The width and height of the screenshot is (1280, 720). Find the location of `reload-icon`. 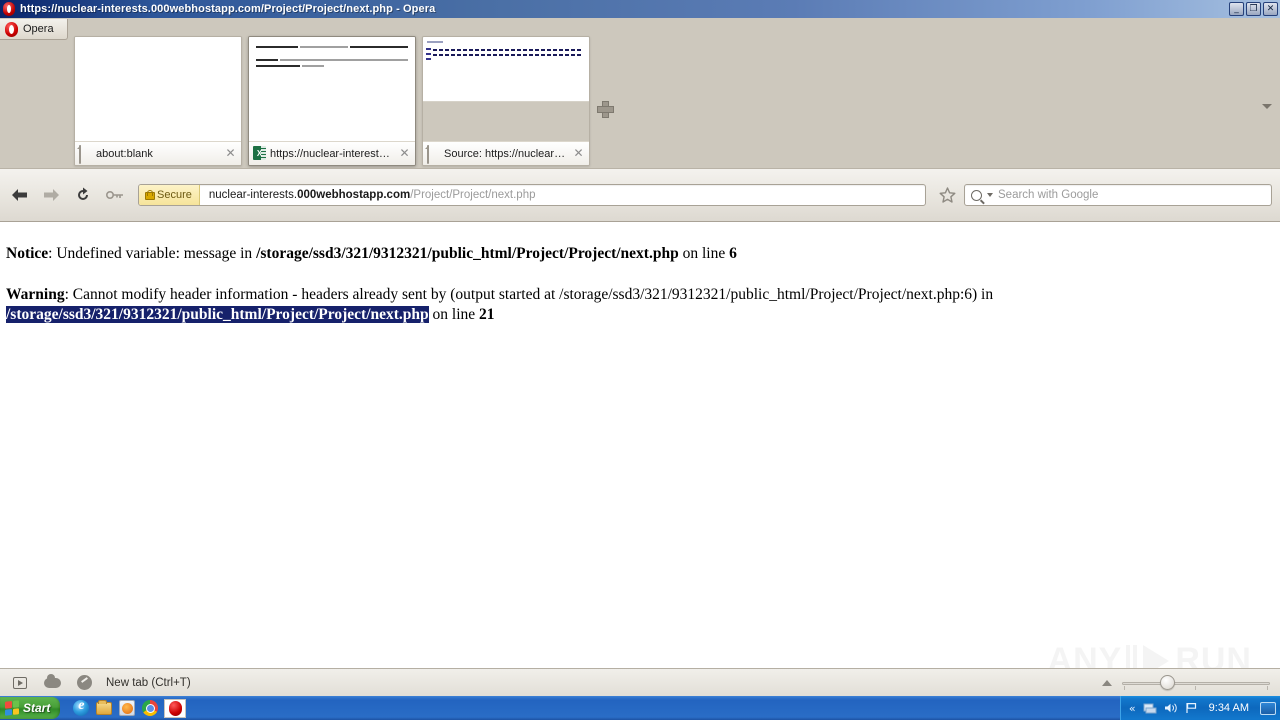

reload-icon is located at coordinates (83, 195).